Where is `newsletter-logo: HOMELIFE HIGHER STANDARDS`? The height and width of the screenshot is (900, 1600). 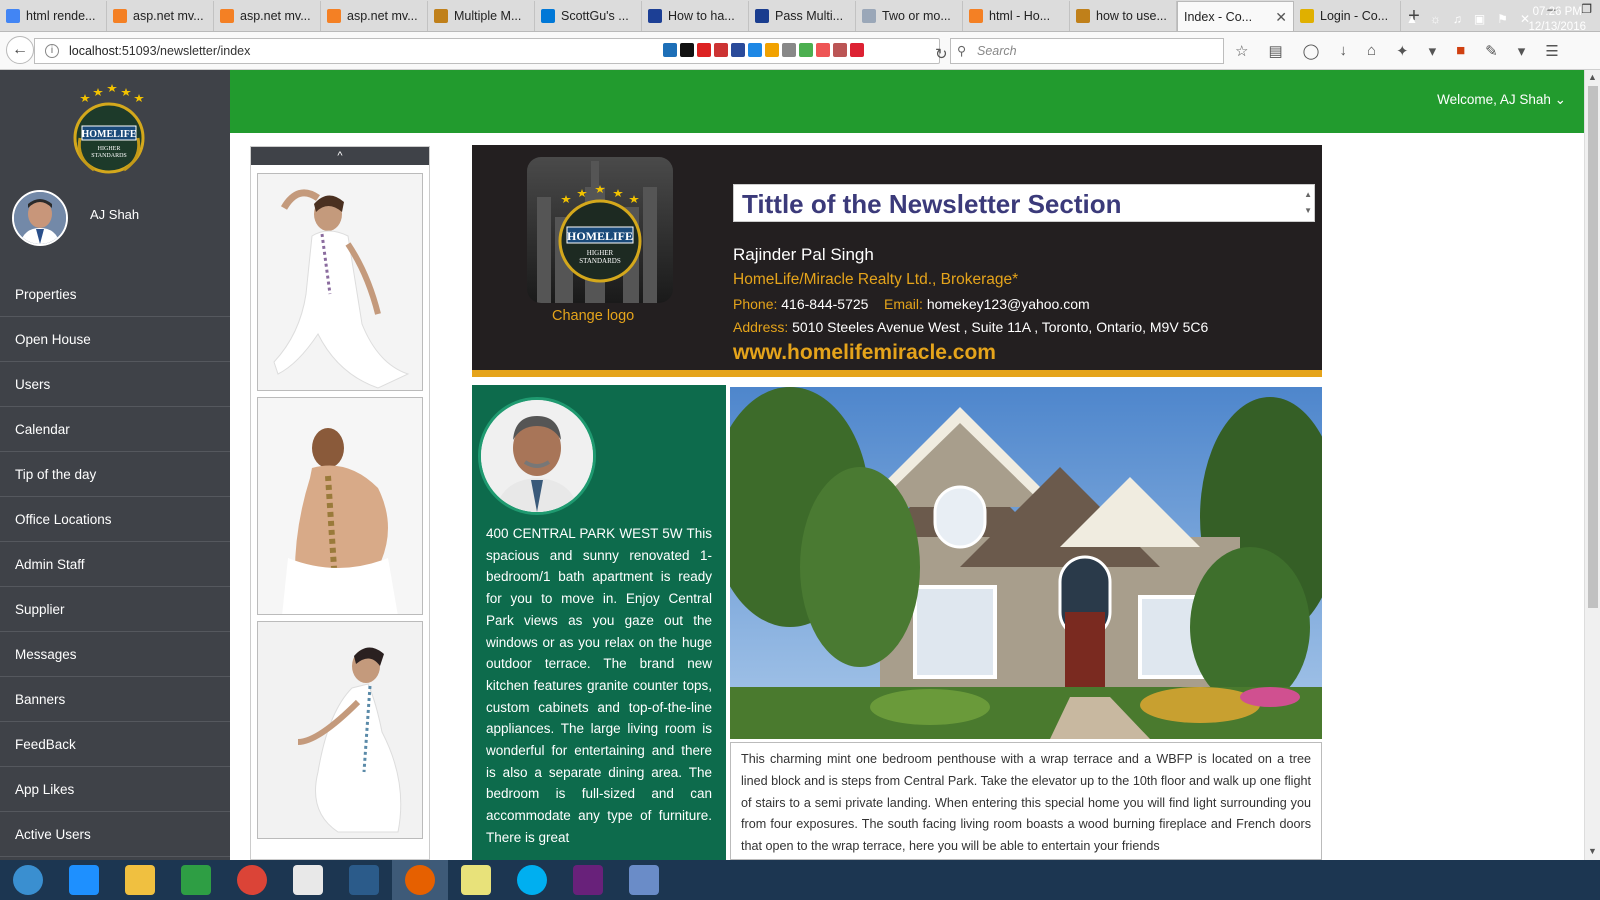
newsletter-logo: HOMELIFE HIGHER STANDARDS is located at coordinates (600, 230).